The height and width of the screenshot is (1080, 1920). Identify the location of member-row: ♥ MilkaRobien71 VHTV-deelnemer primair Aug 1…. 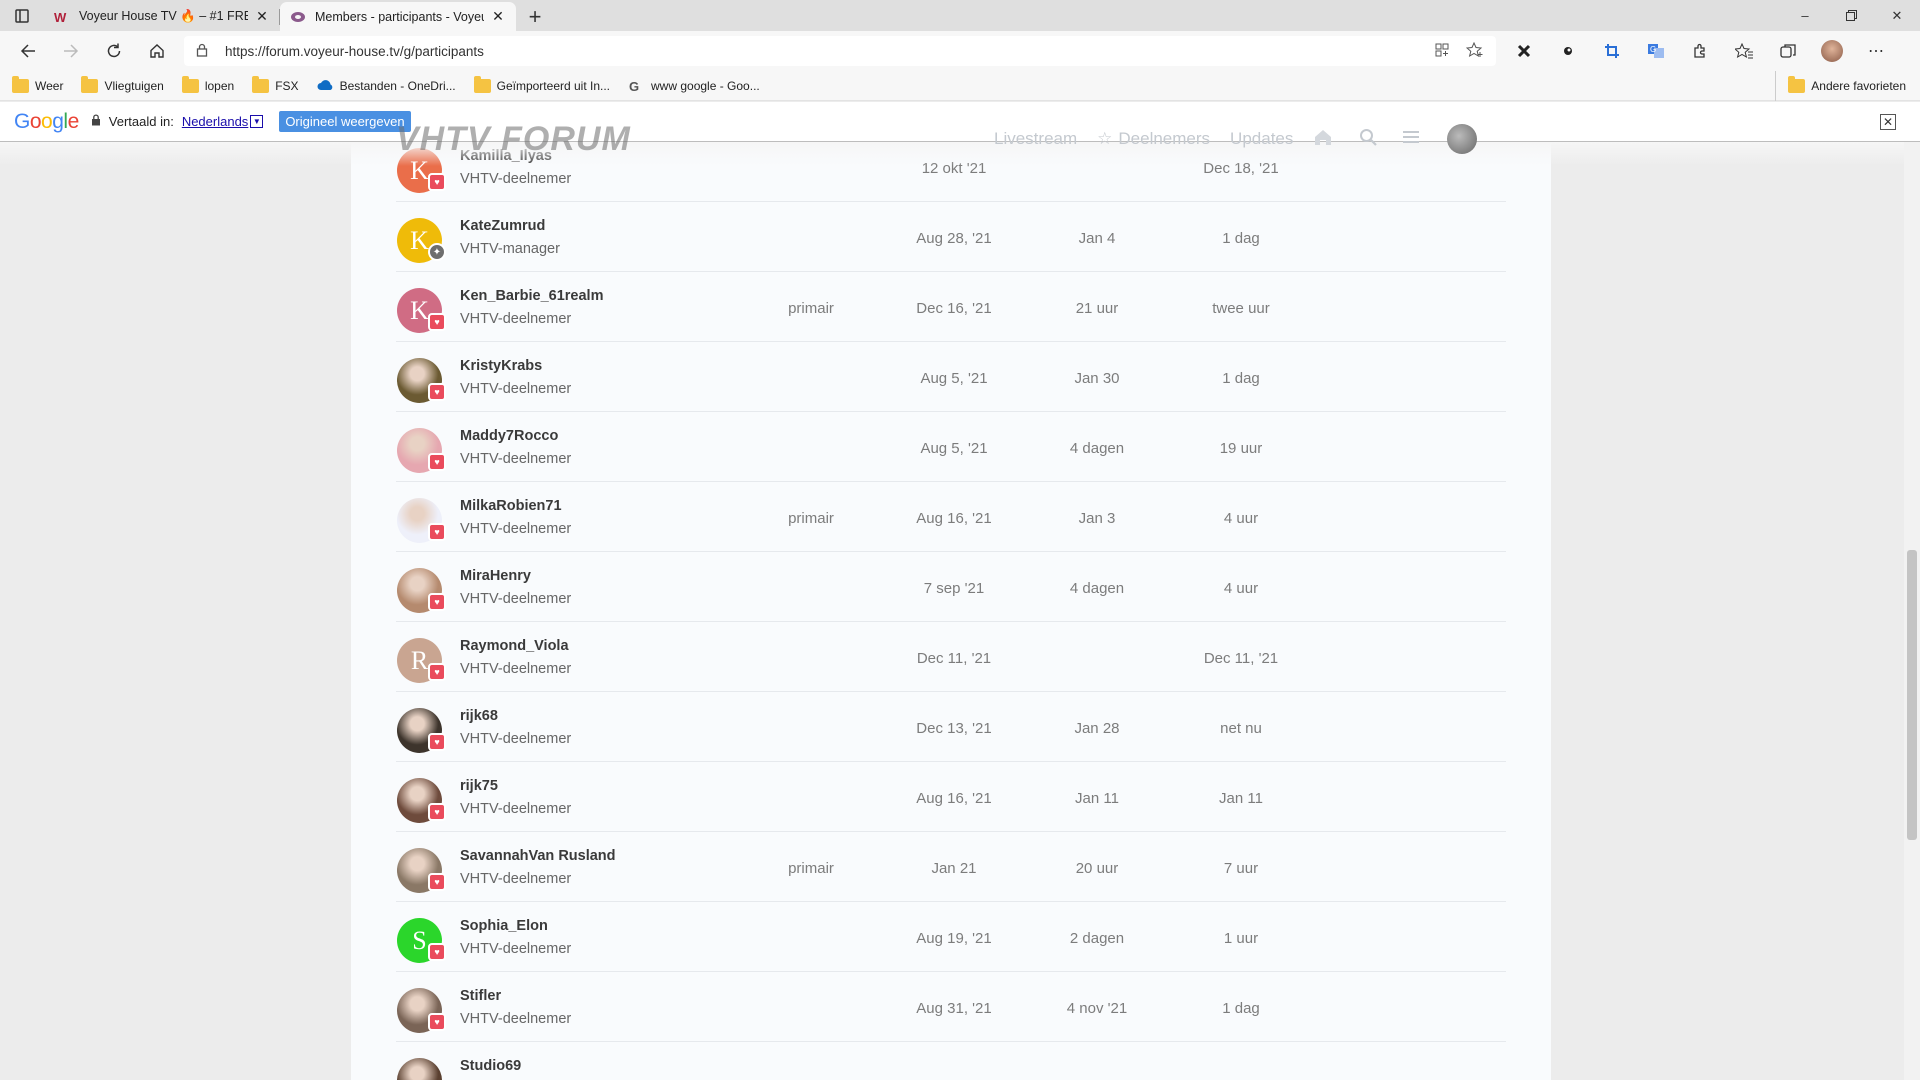
(951, 517).